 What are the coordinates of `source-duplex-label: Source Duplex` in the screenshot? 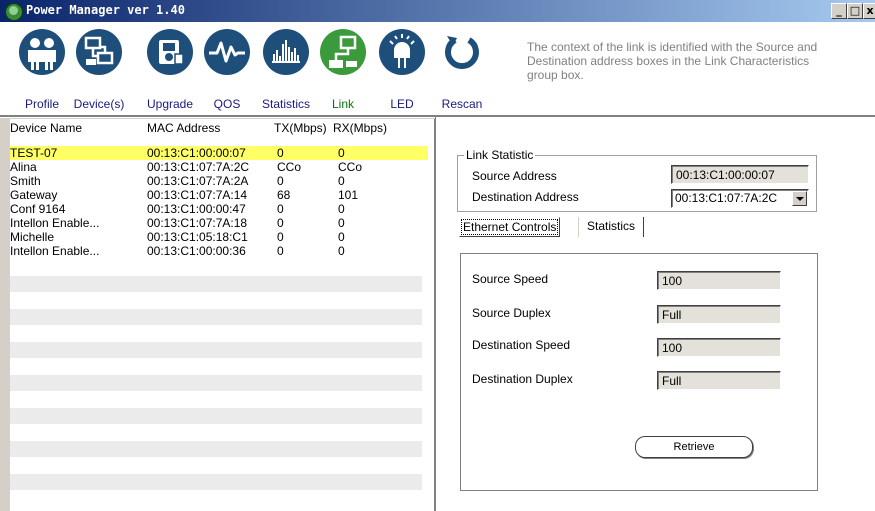 It's located at (511, 313).